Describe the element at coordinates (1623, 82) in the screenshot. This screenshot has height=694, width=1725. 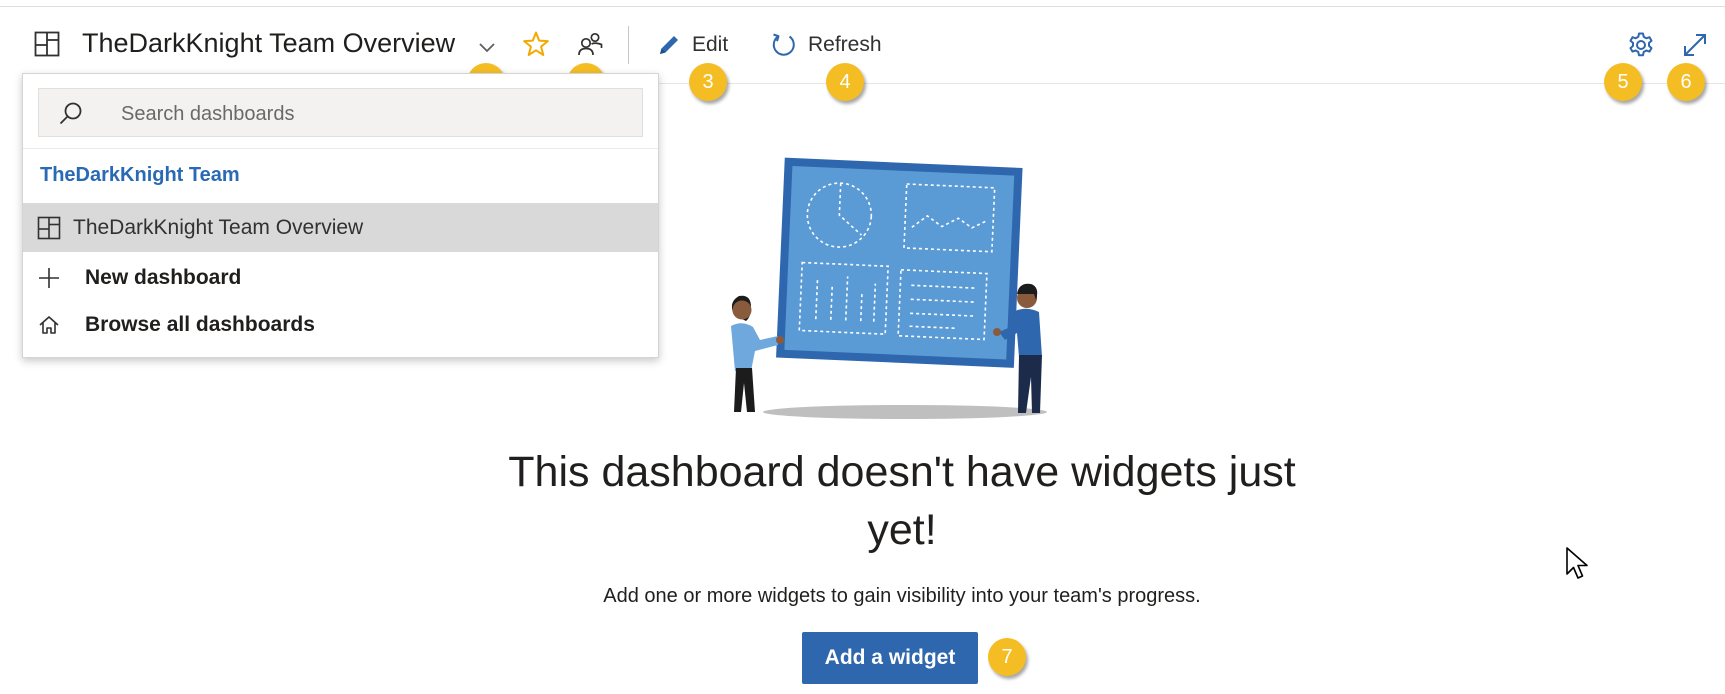
I see `callout-badge: 5` at that location.